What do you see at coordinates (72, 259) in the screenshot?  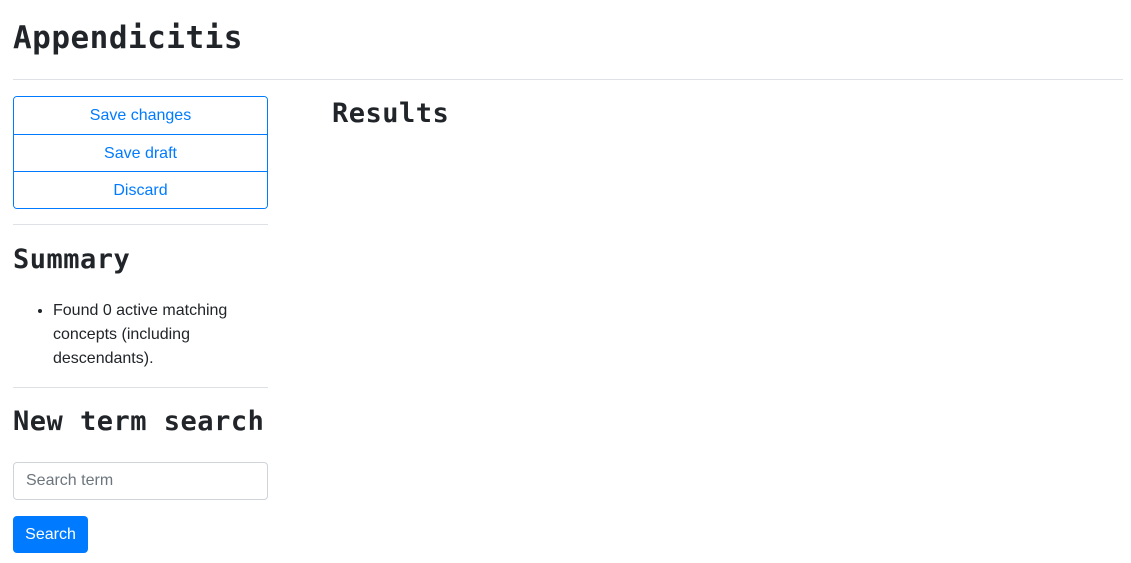 I see `summary-title: Summary` at bounding box center [72, 259].